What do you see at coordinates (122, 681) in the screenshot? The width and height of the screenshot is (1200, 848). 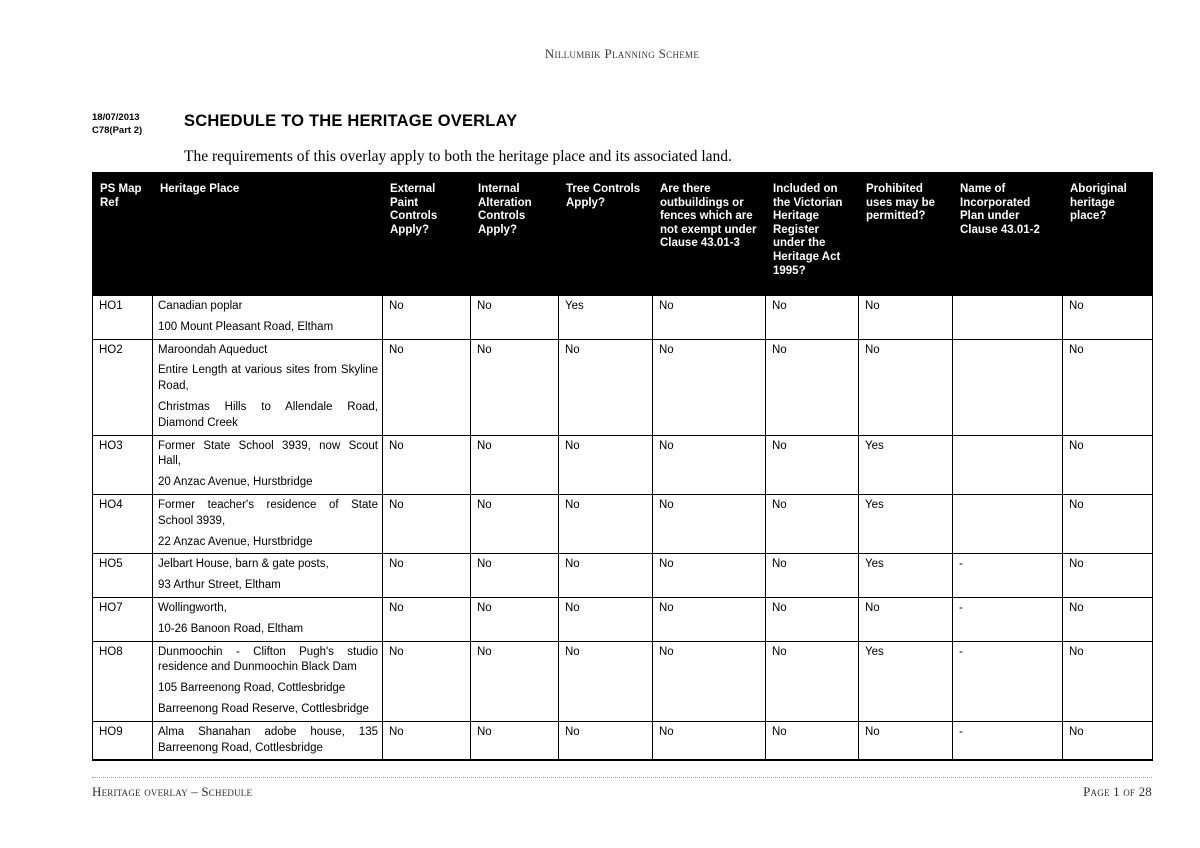 I see `cell-ps-map-ref: HO8` at bounding box center [122, 681].